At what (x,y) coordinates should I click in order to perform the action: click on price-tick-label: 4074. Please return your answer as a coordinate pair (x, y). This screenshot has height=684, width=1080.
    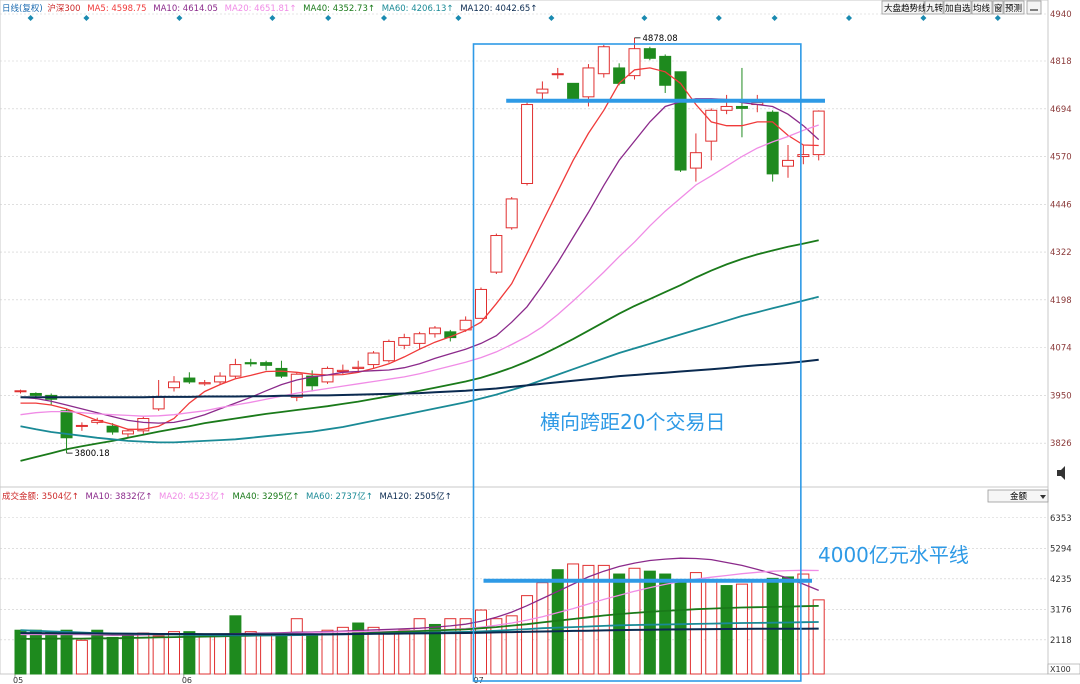
    Looking at the image, I should click on (1061, 349).